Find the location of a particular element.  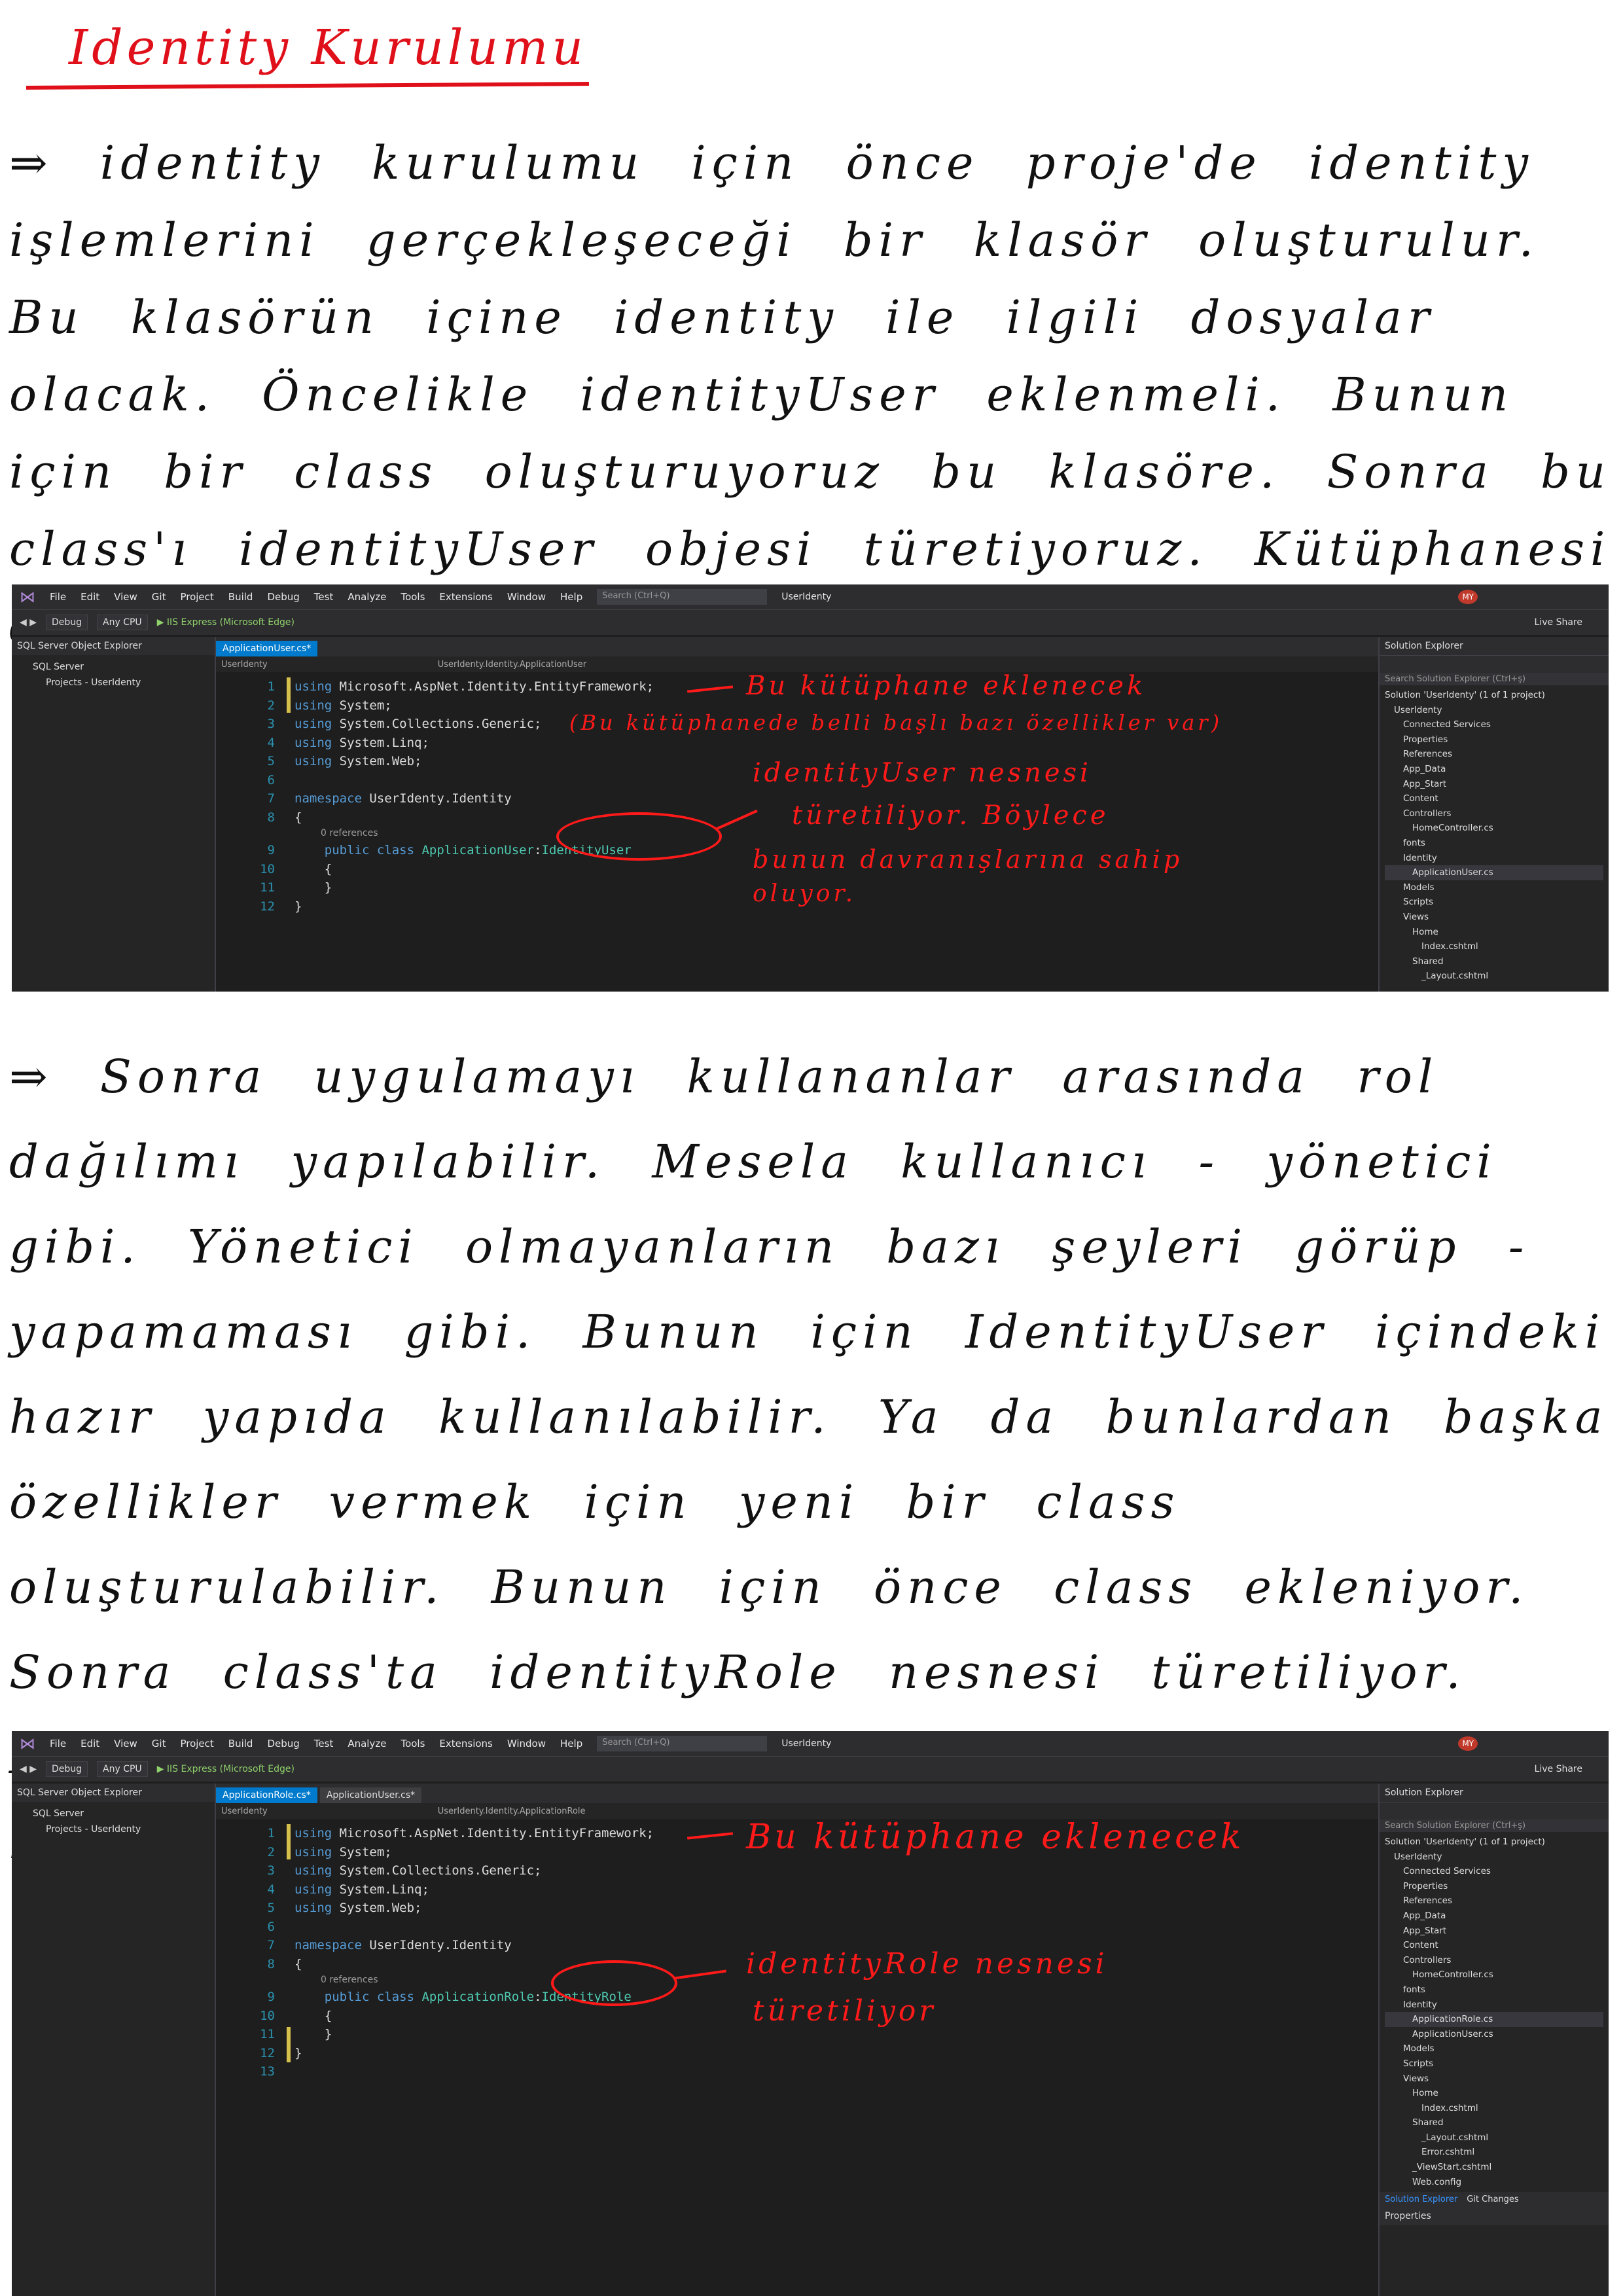

menu-item: Git is located at coordinates (159, 1743).